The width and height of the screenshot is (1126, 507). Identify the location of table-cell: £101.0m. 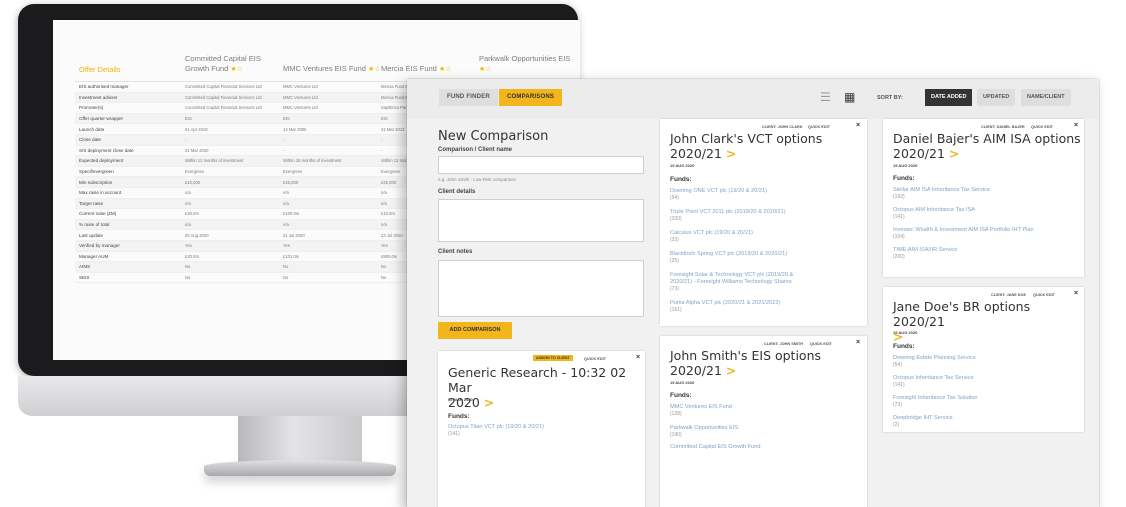
(291, 256).